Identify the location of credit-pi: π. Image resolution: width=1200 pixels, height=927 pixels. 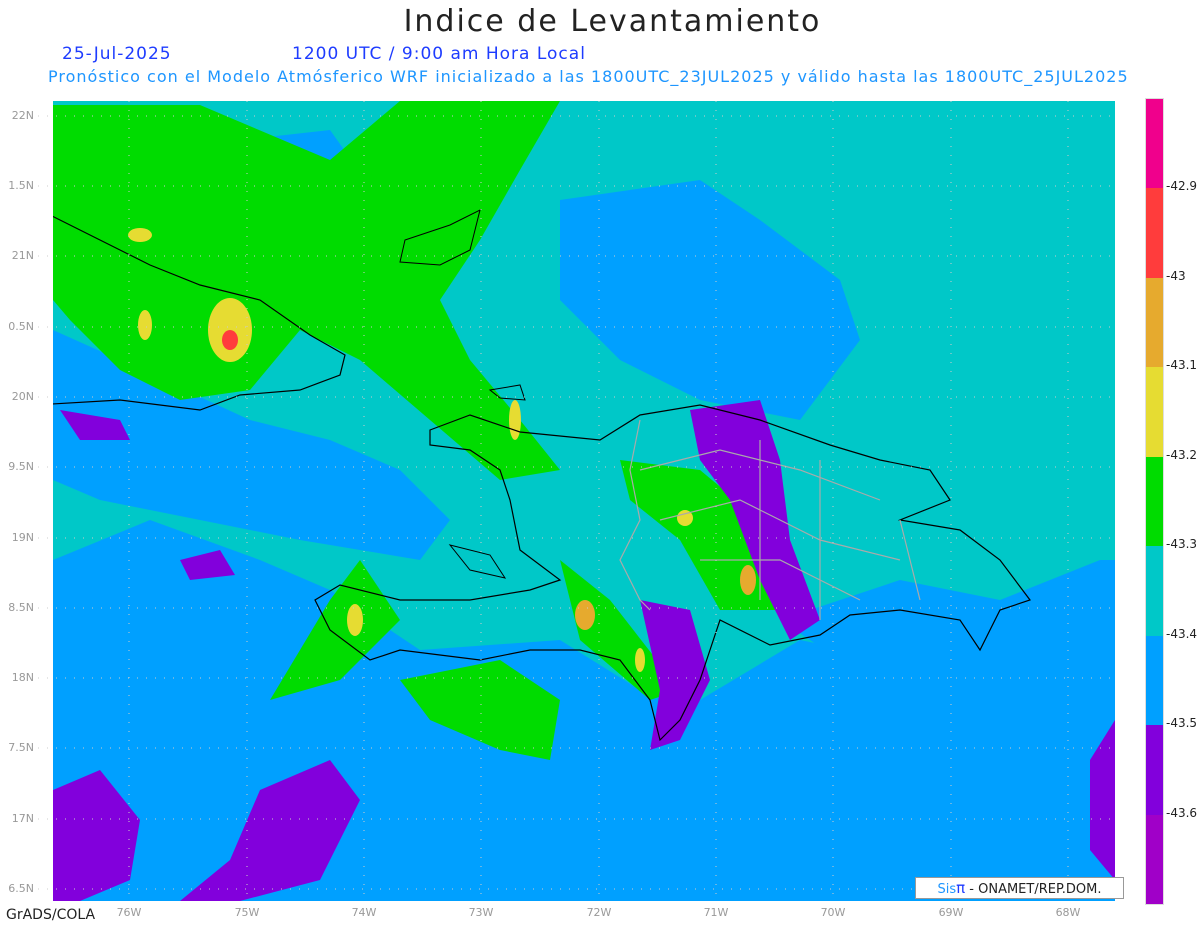
(961, 888).